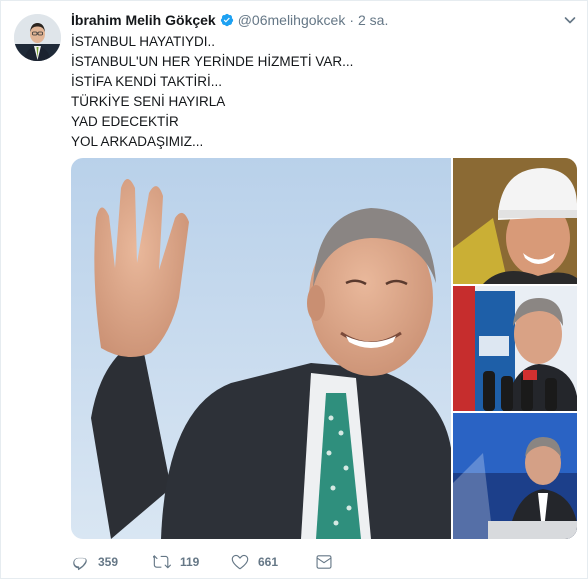 The image size is (588, 579). What do you see at coordinates (227, 20) in the screenshot?
I see `verified-badge-icon` at bounding box center [227, 20].